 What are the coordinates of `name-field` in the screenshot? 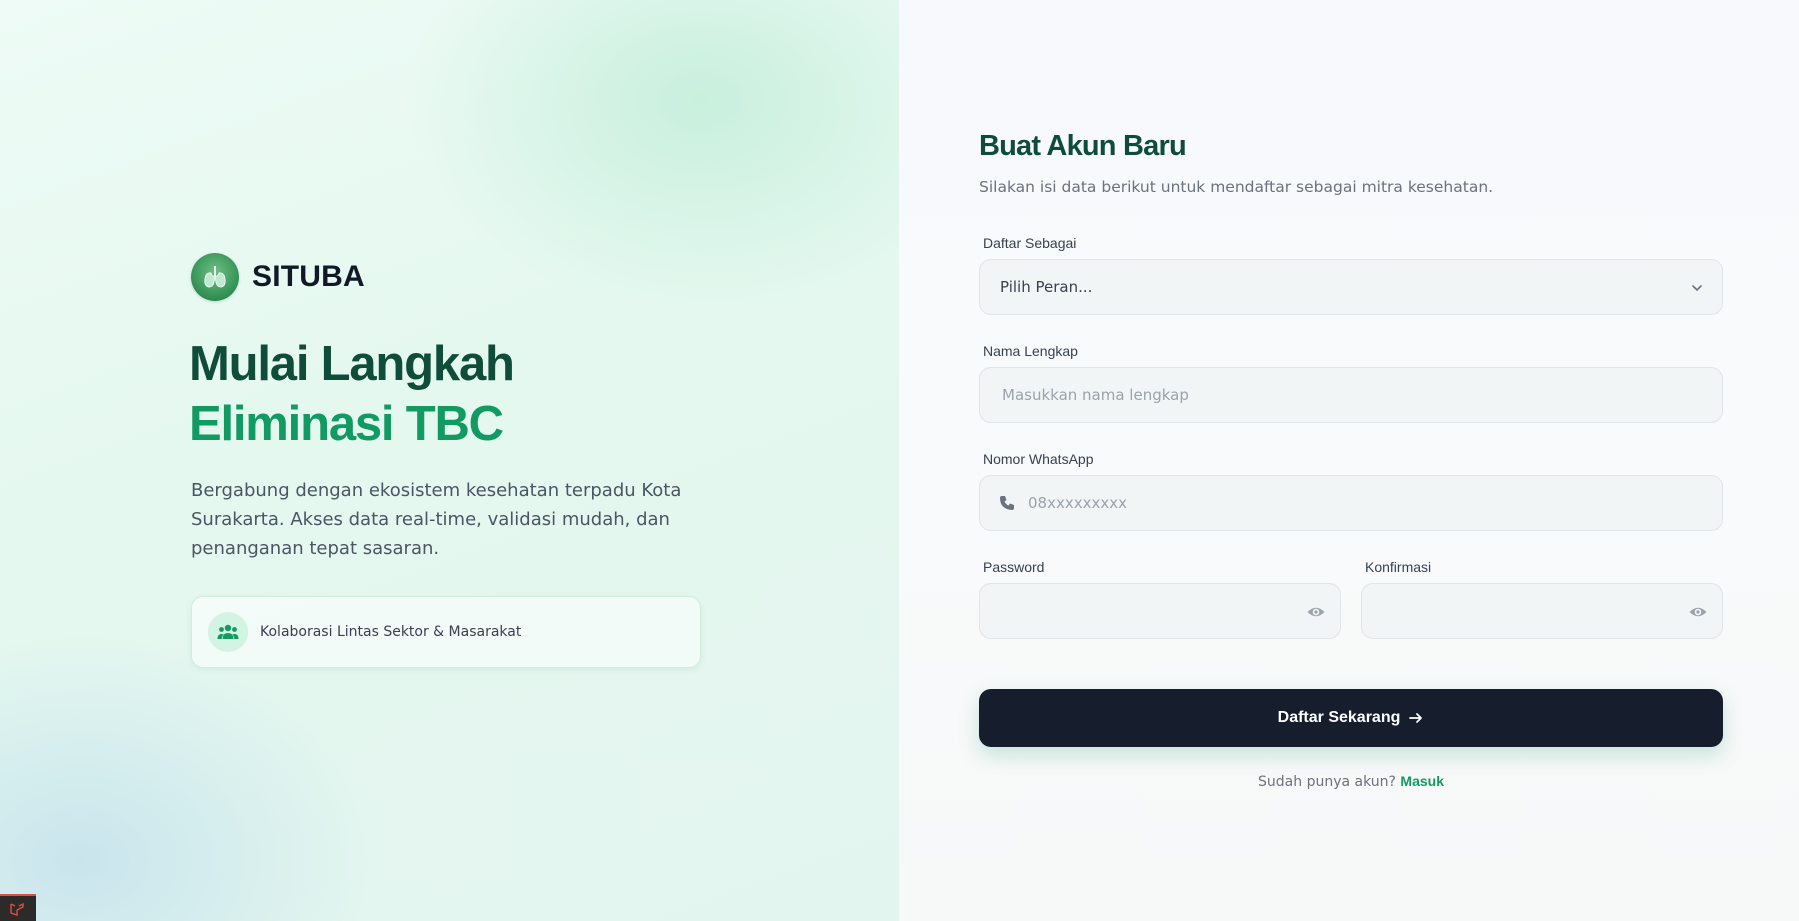 It's located at (1351, 395).